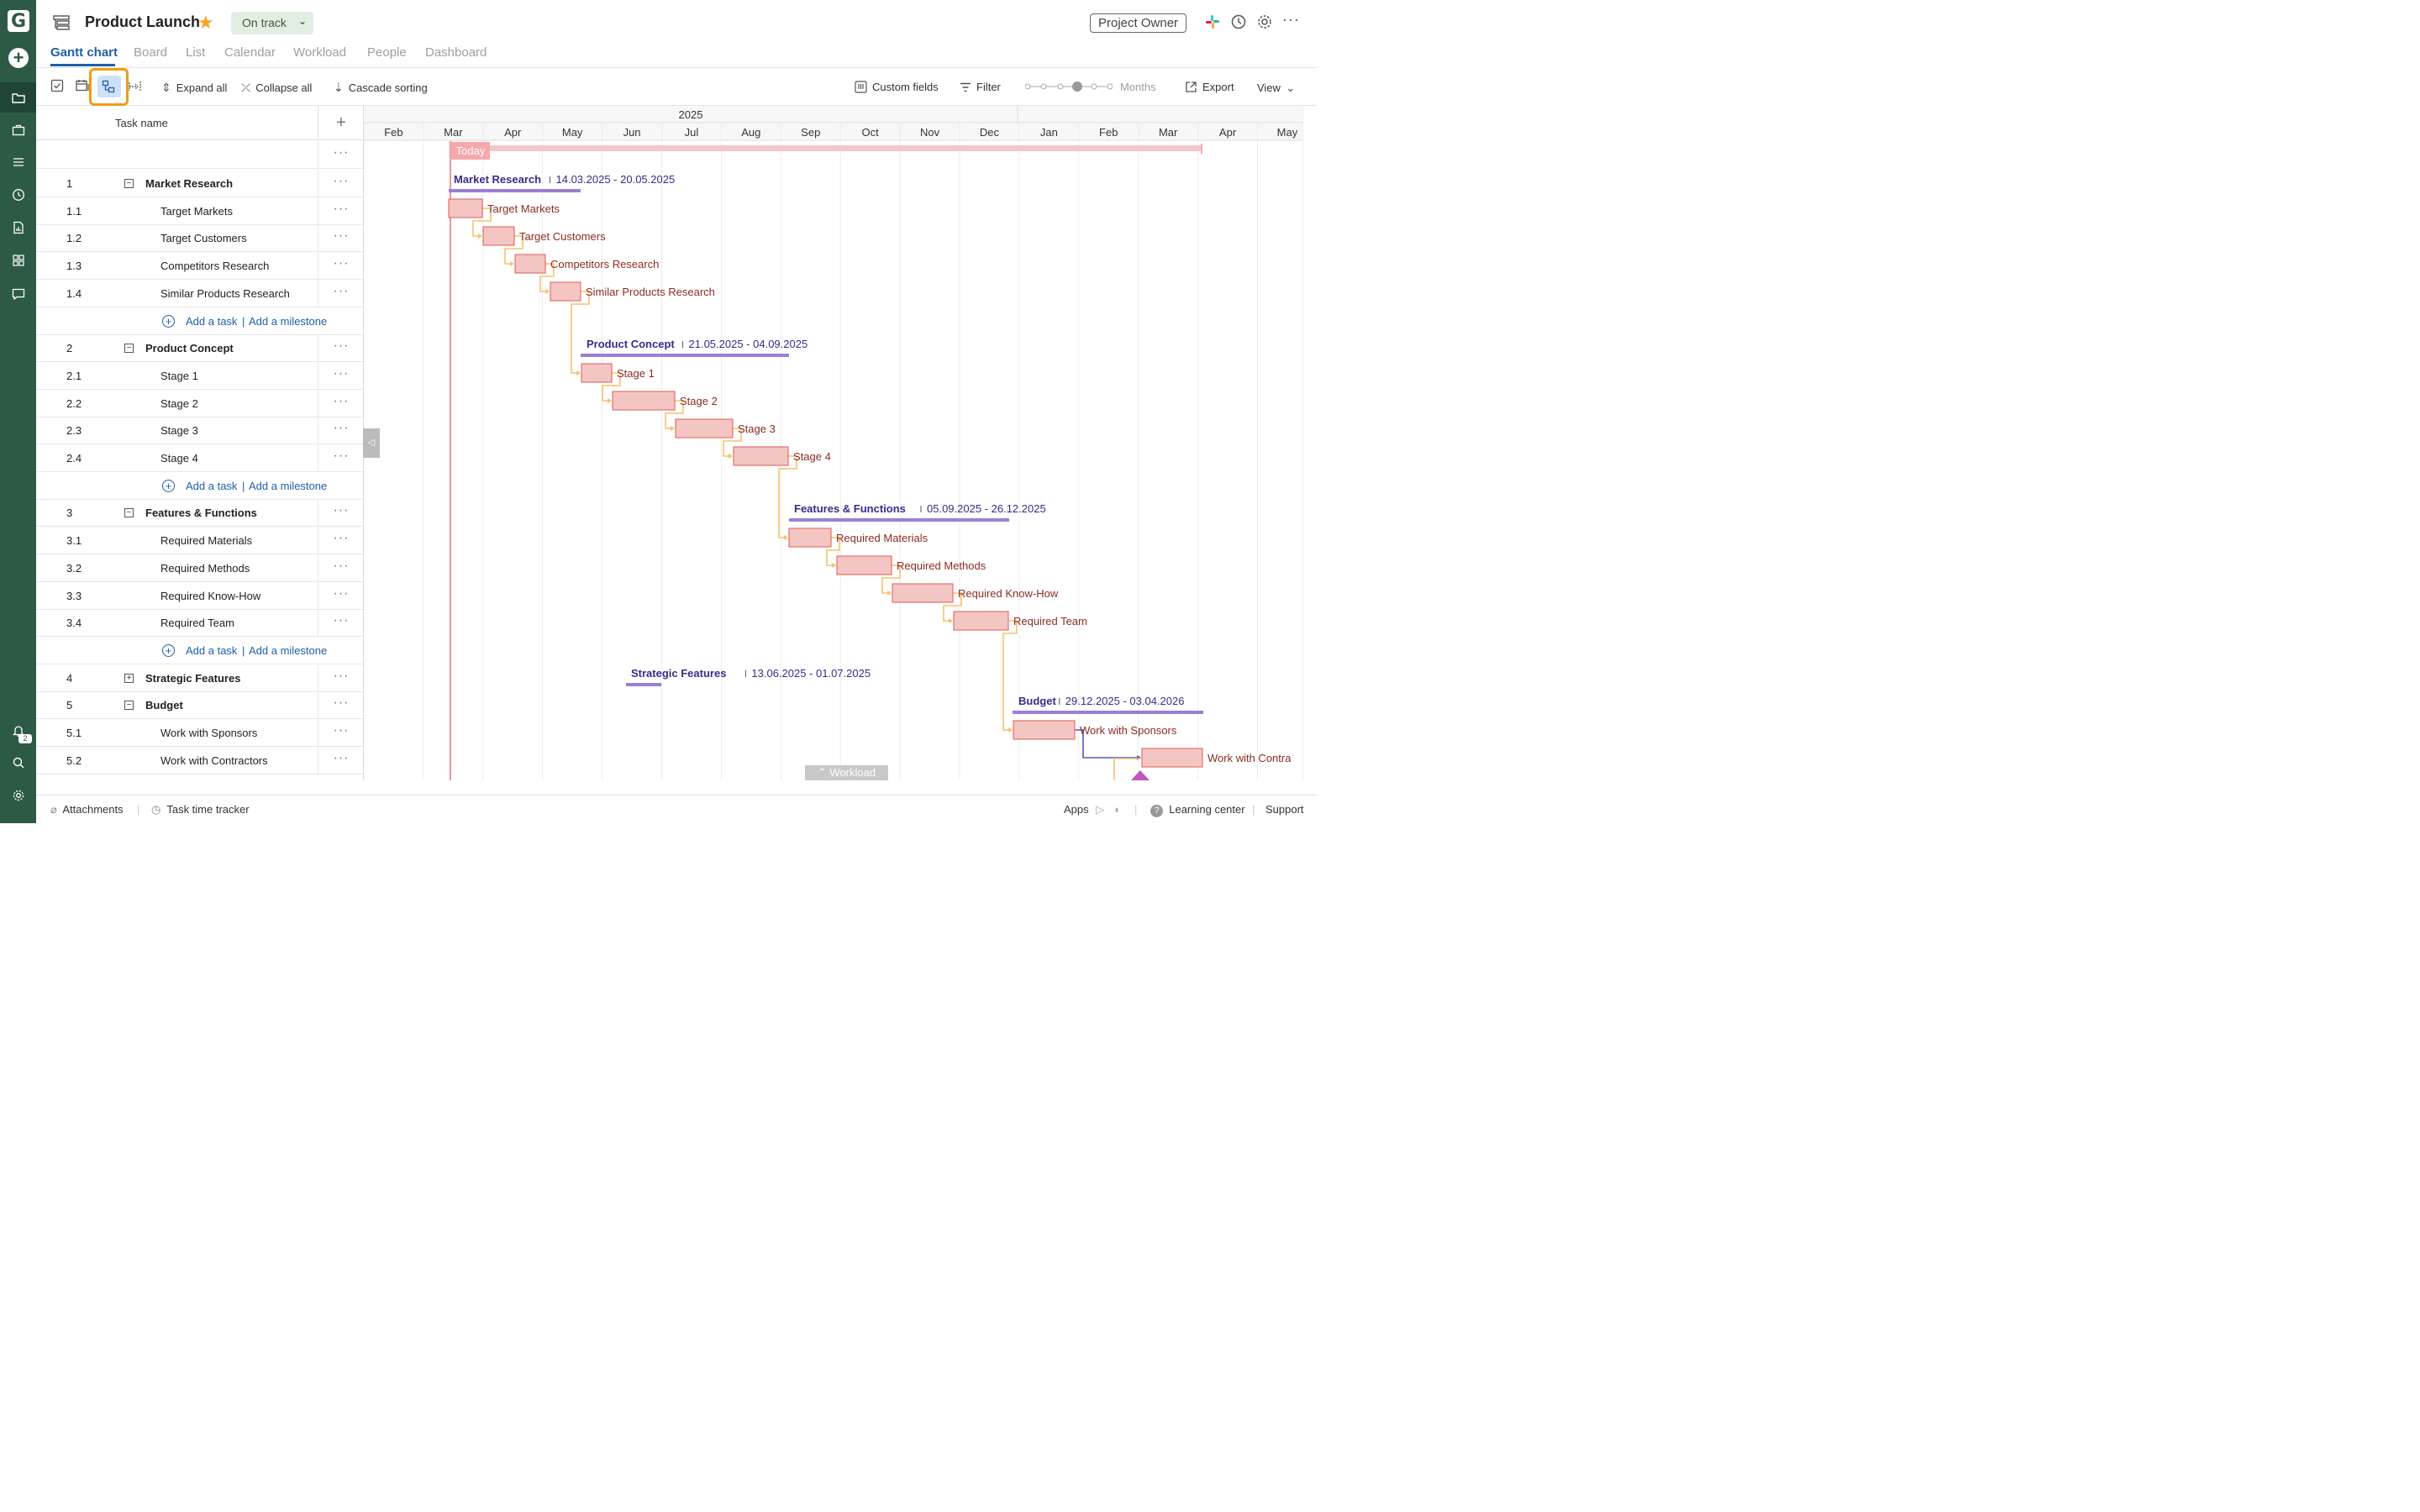  What do you see at coordinates (897, 87) in the screenshot?
I see `custom-fields-button: Custom fields` at bounding box center [897, 87].